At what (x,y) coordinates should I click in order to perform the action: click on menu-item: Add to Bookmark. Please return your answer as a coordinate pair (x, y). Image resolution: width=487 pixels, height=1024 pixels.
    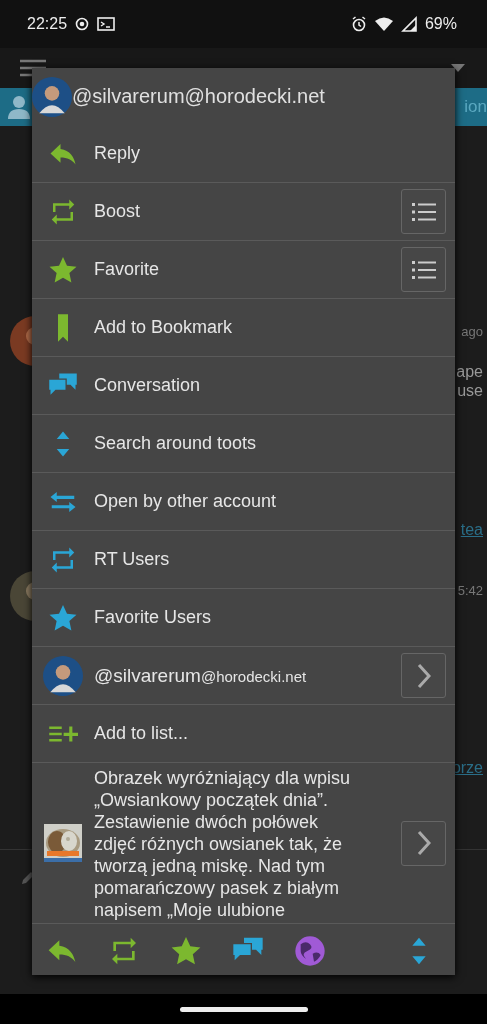
    Looking at the image, I should click on (243, 328).